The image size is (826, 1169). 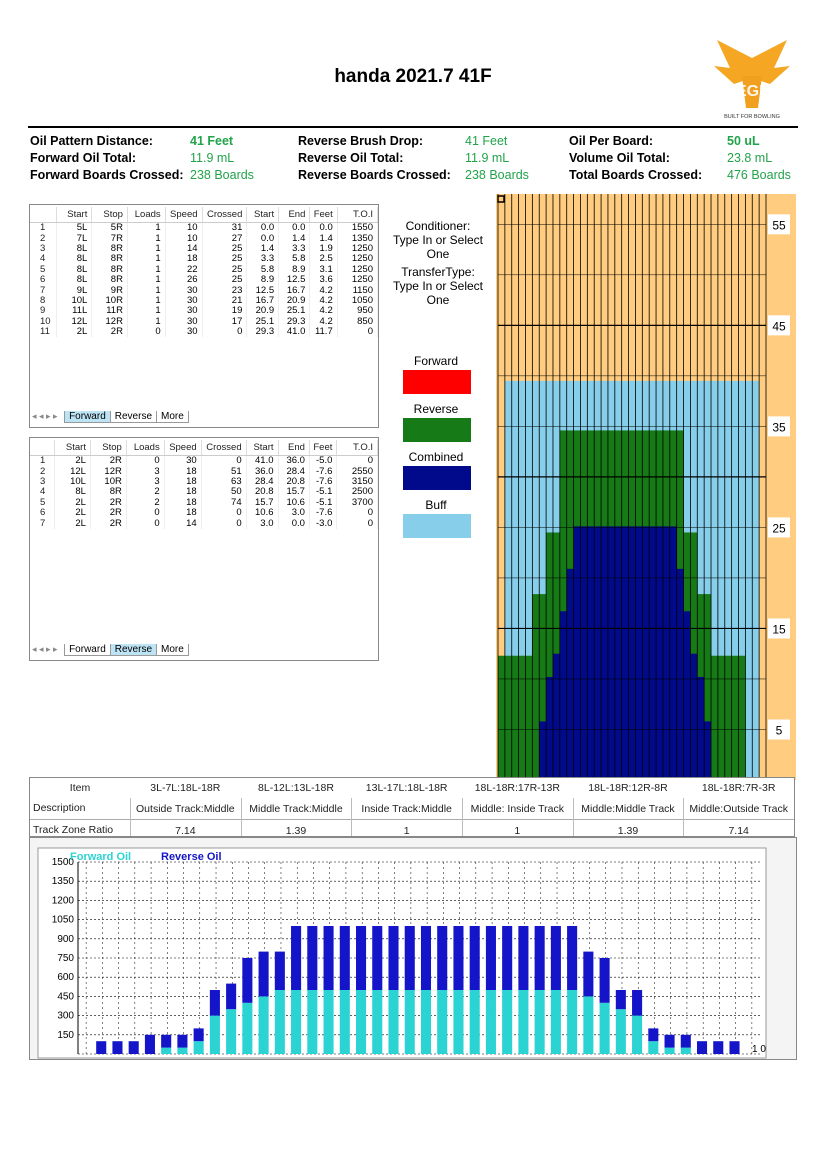 I want to click on table-cell: 31, so click(x=225, y=228).